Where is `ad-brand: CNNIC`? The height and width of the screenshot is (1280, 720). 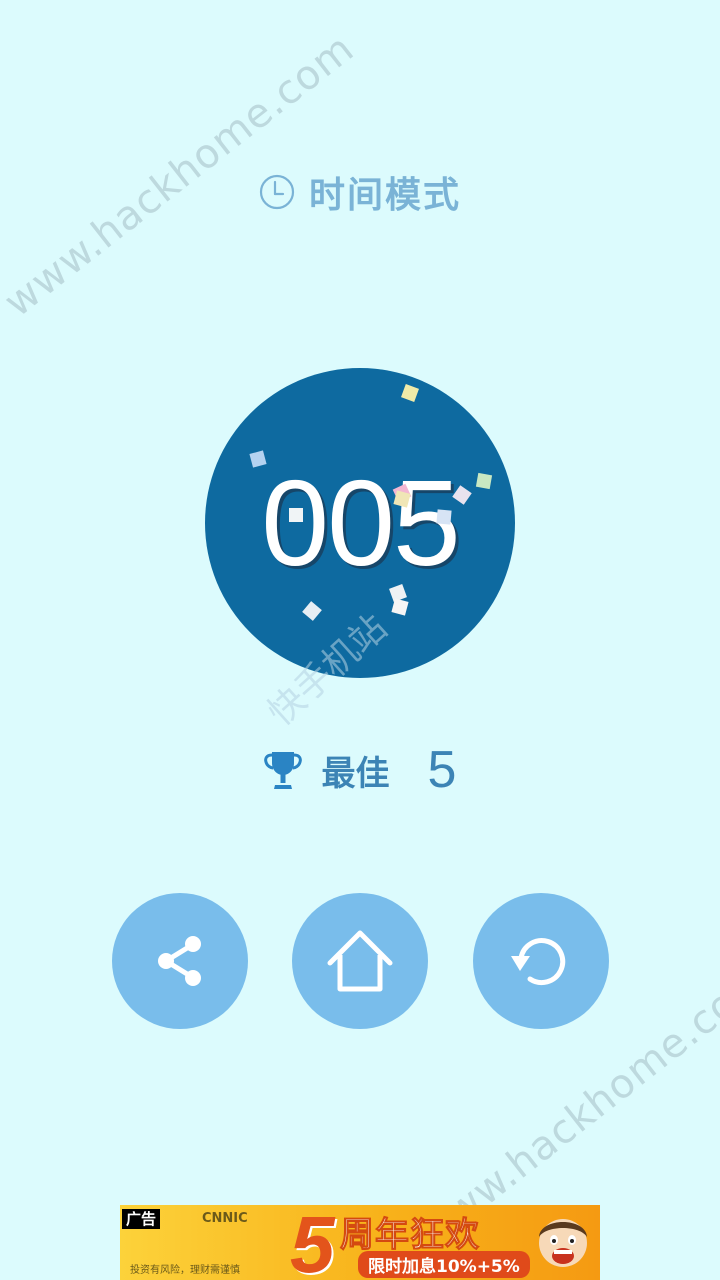
ad-brand: CNNIC is located at coordinates (225, 1218).